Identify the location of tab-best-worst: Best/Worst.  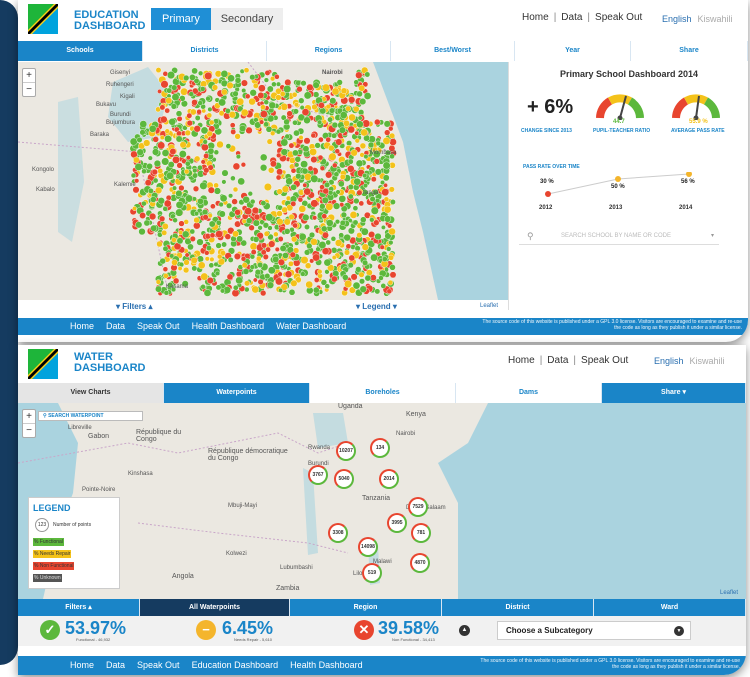
(453, 51).